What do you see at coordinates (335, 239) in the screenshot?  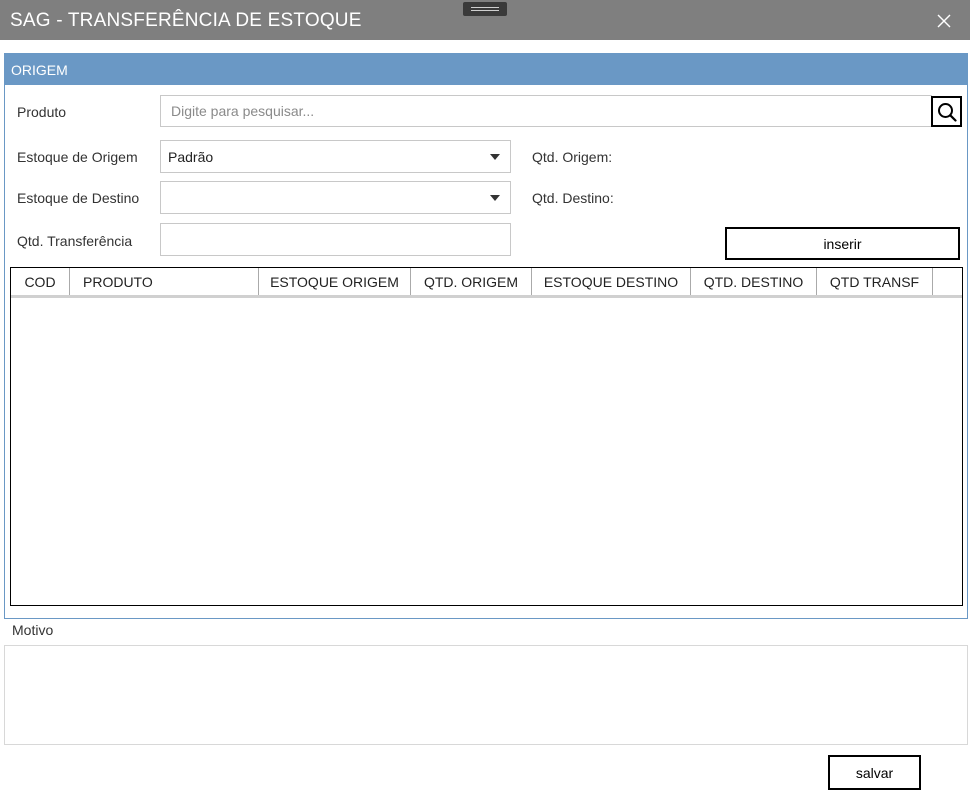 I see `qtd-transferencia-field` at bounding box center [335, 239].